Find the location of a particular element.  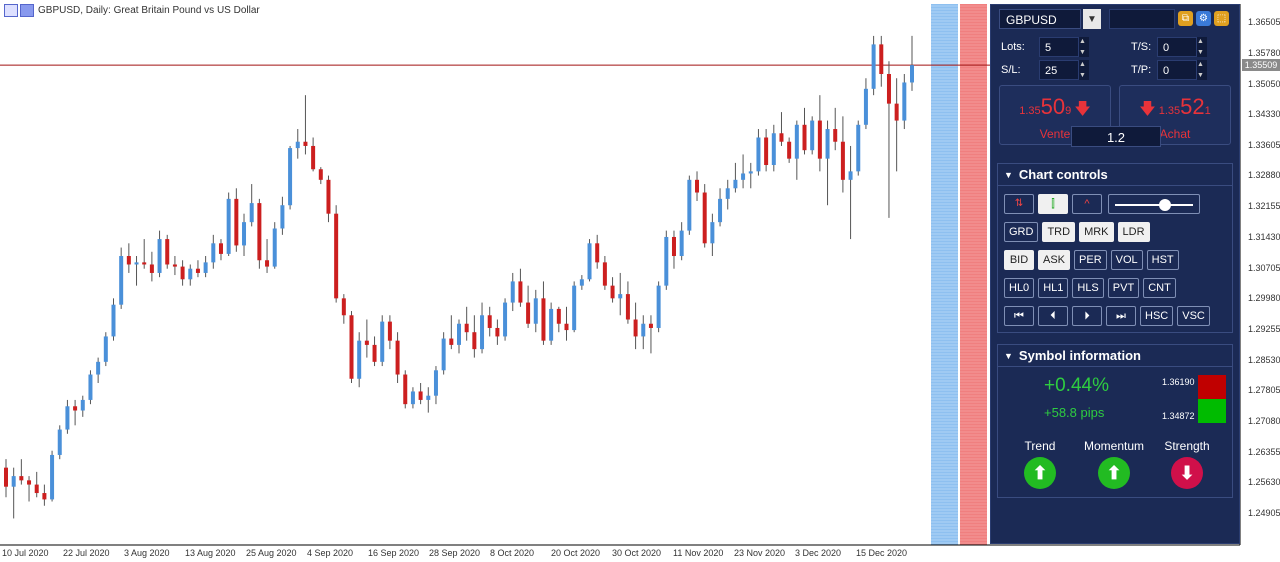

overlay-row-1: GRD TRD MRK LDR is located at coordinates (1077, 232).